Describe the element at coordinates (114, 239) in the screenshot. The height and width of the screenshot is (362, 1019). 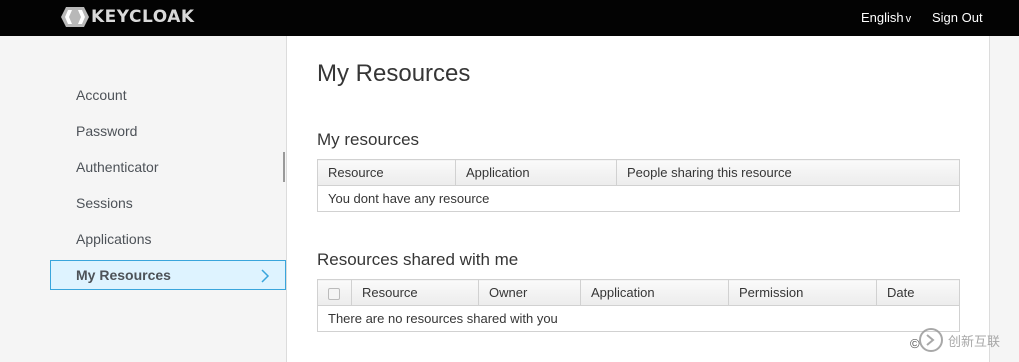
I see `sidebar-item-applications: Applications` at that location.